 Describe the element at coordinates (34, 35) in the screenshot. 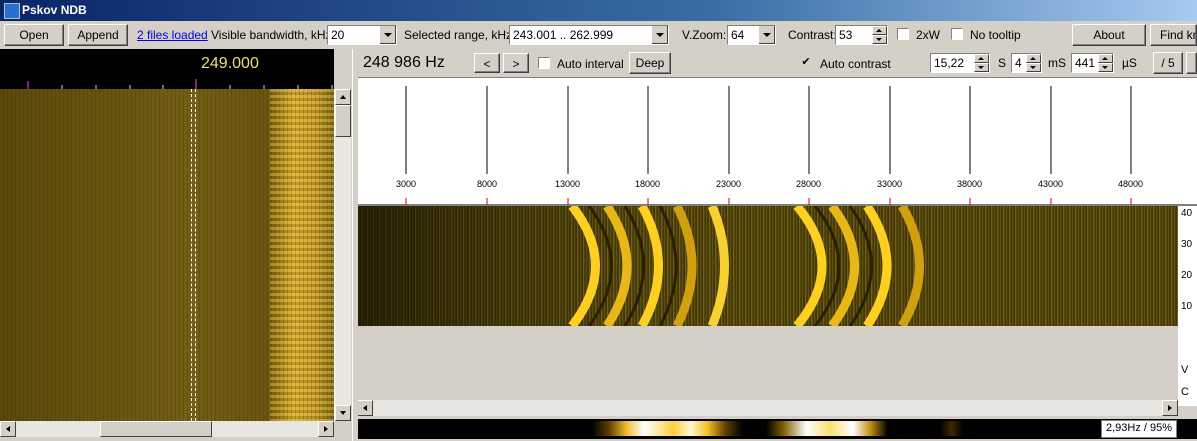

I see `open-button: Open` at that location.